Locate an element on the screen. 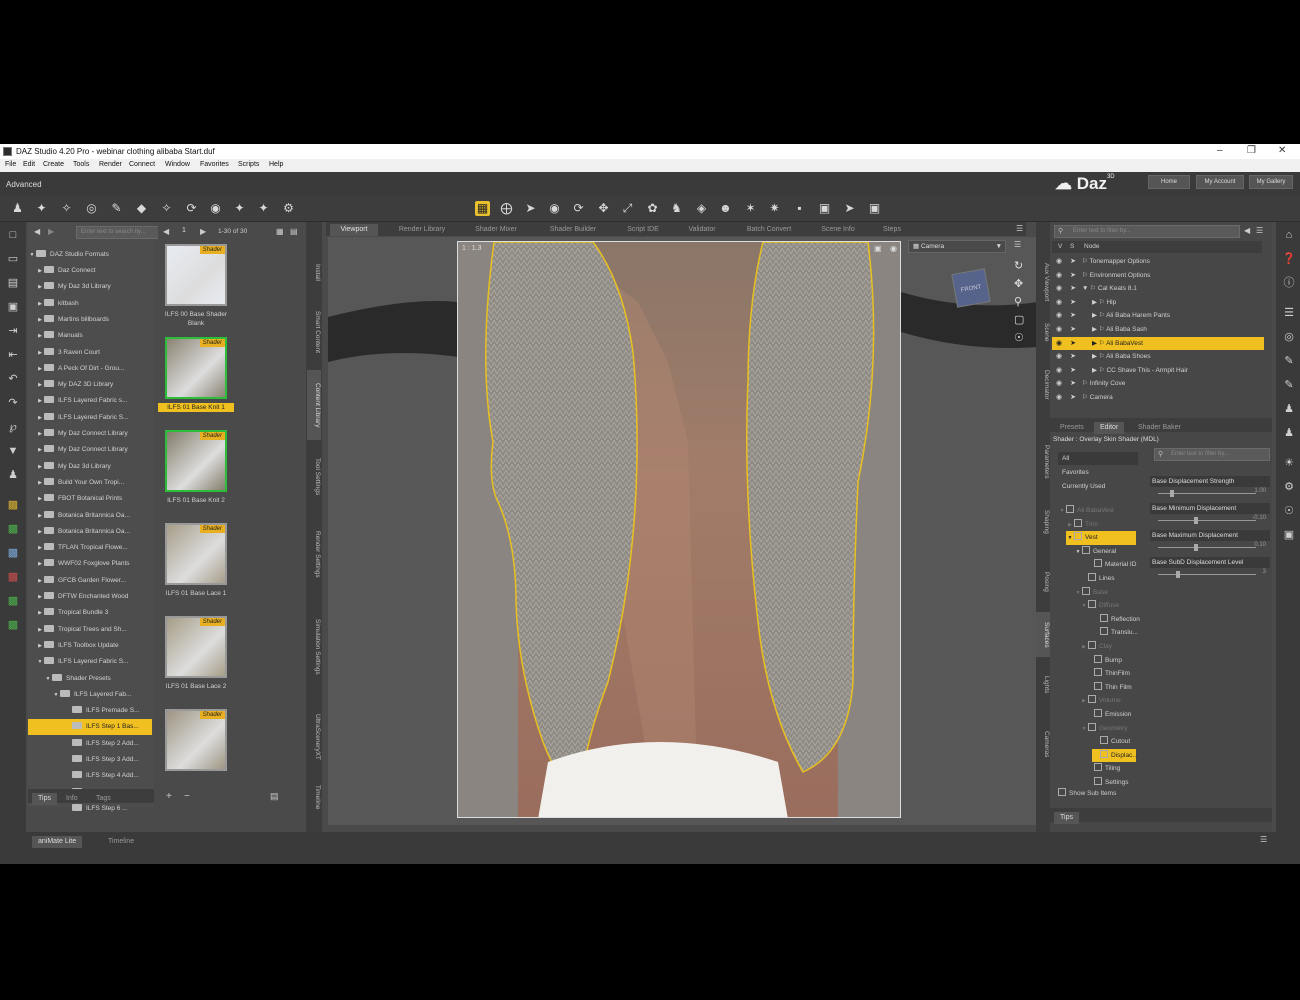 The width and height of the screenshot is (1300, 1000). universal-tool-icon: ⨁ is located at coordinates (506, 208).